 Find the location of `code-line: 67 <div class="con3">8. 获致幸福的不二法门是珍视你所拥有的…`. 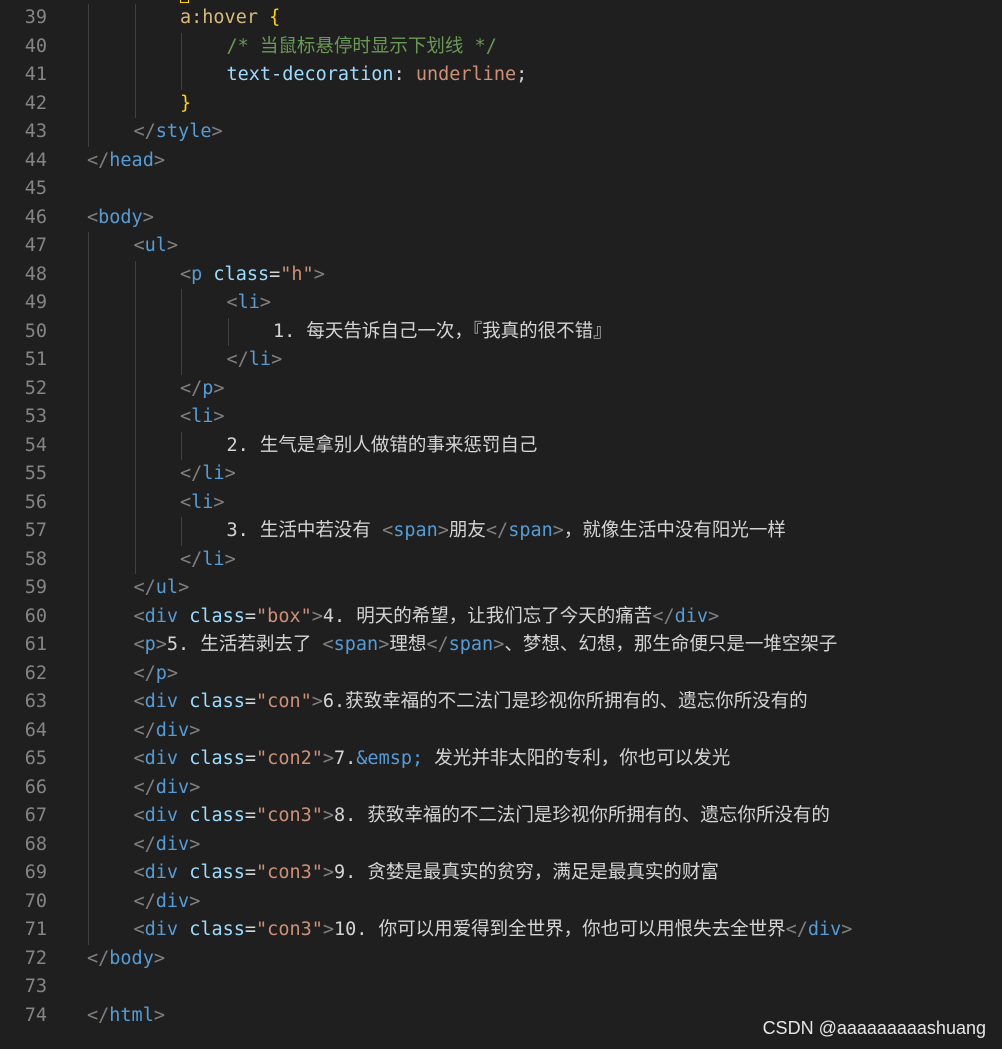

code-line: 67 <div class="con3">8. 获致幸福的不二法门是珍视你所拥有的… is located at coordinates (501, 816).